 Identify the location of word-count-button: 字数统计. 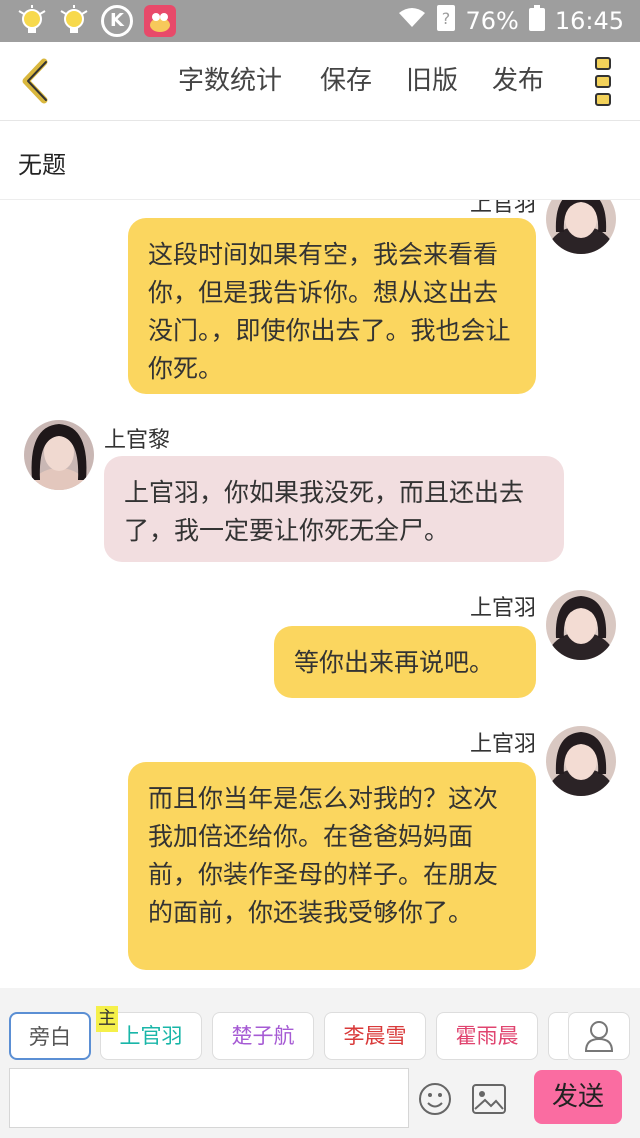
(230, 81).